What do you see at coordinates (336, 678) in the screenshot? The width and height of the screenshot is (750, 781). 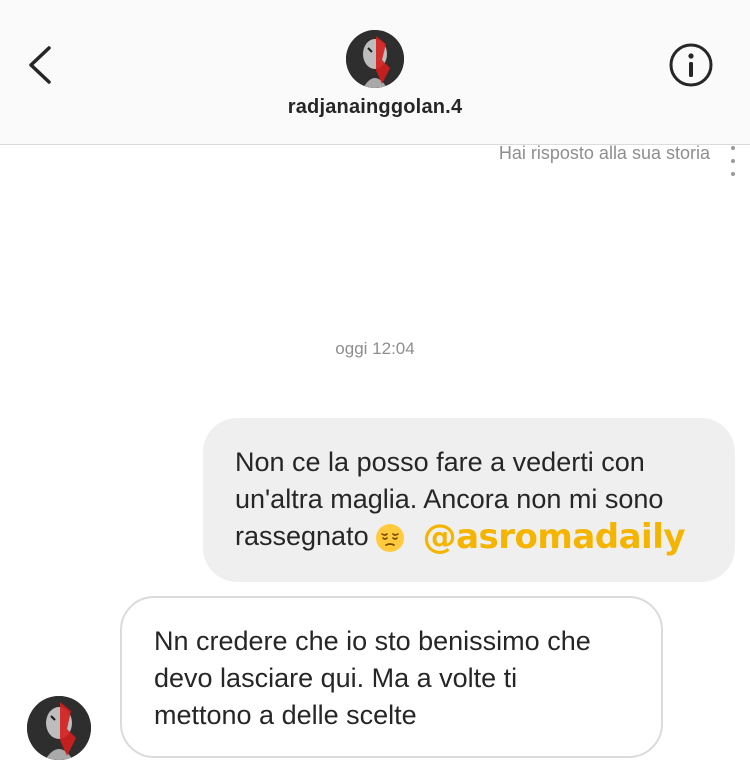 I see `received-message-line: devo lasciare qui. Ma a volte ti` at bounding box center [336, 678].